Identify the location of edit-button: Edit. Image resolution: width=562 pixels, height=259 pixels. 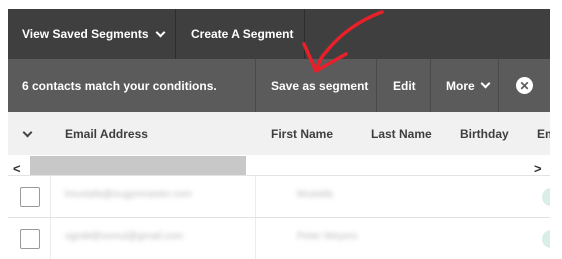
(404, 85).